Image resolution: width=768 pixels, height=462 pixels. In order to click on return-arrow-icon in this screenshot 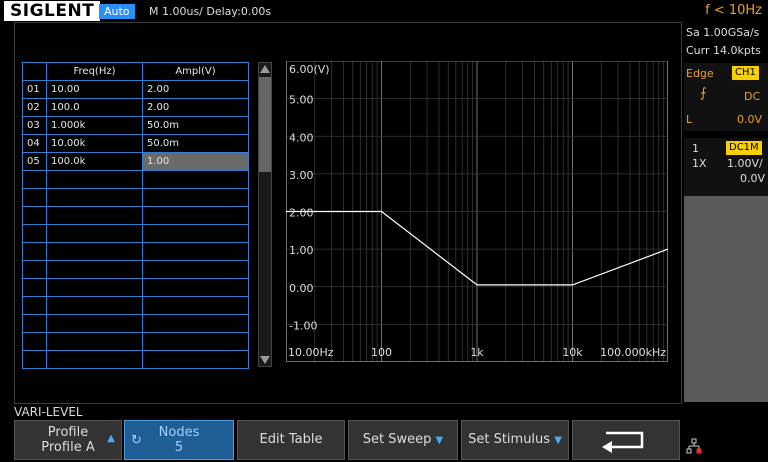, I will do `click(623, 442)`.